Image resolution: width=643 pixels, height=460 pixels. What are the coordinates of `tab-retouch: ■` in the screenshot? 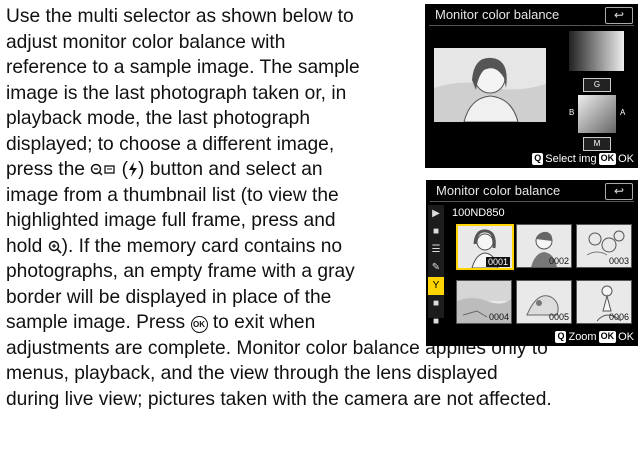 It's located at (436, 304).